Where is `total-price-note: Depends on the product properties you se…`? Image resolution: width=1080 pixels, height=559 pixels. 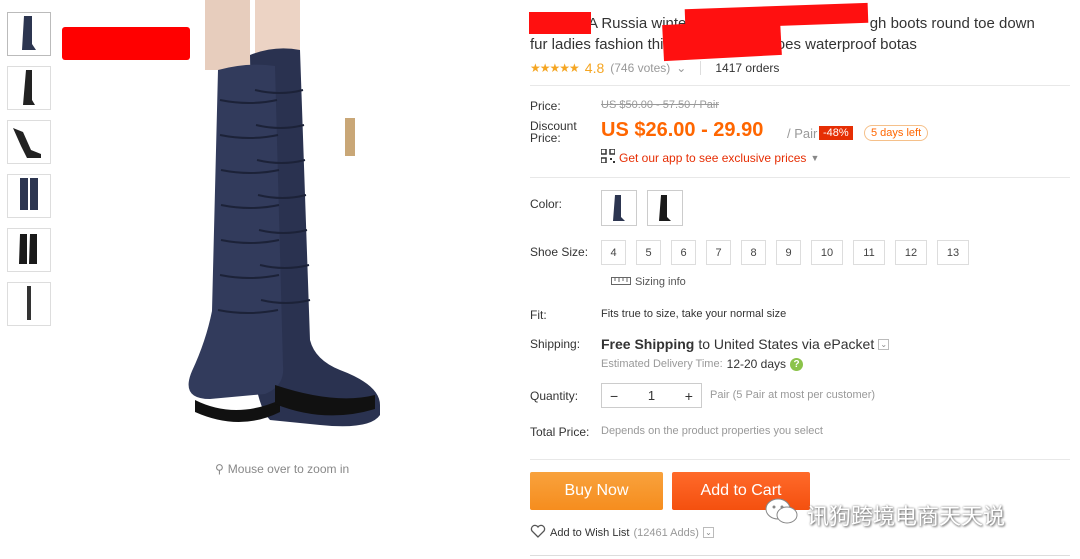
total-price-note: Depends on the product properties you se… is located at coordinates (712, 431).